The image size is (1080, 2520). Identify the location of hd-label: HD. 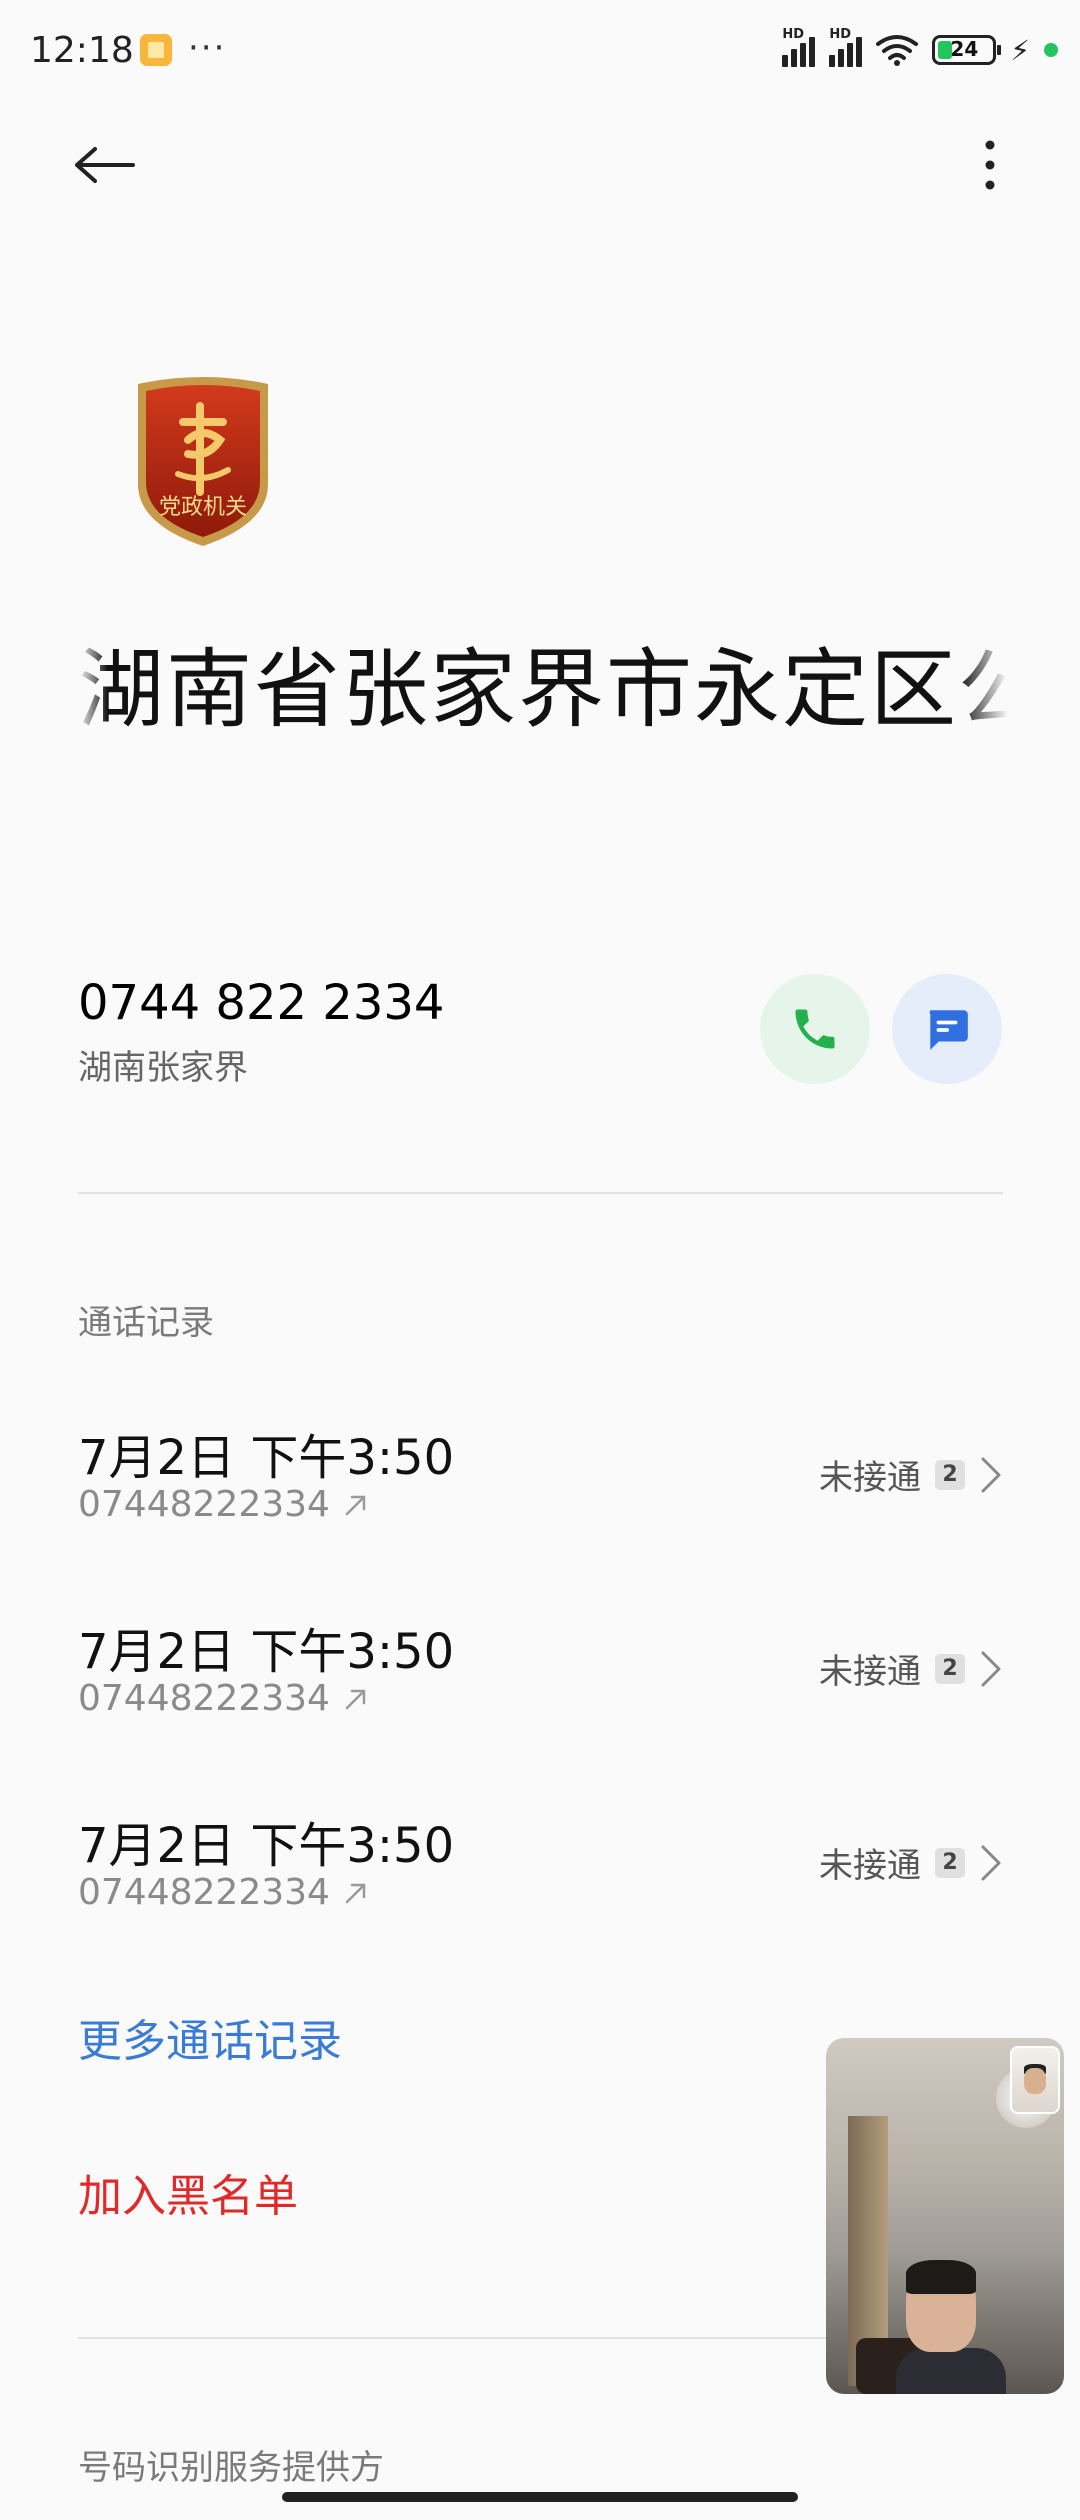
(793, 34).